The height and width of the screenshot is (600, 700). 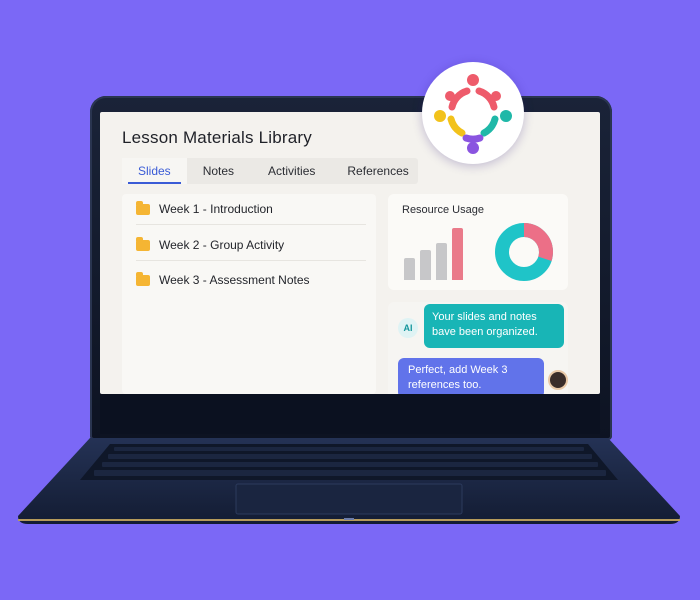 What do you see at coordinates (291, 171) in the screenshot?
I see `tab-activities: Activities` at bounding box center [291, 171].